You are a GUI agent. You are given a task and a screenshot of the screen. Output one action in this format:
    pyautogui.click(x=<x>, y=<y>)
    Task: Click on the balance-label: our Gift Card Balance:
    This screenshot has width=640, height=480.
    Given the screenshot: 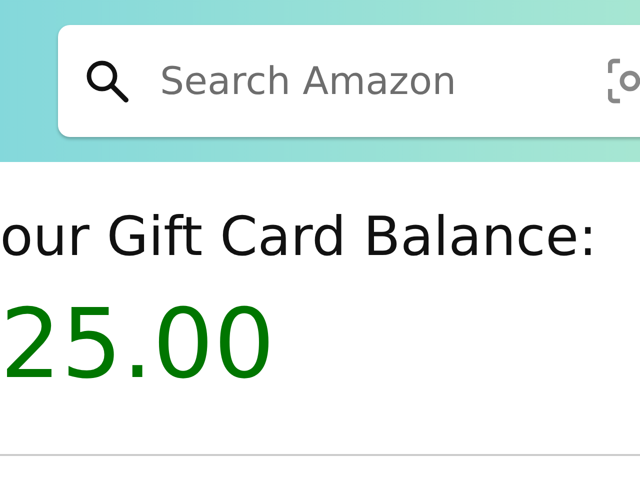 What is the action you would take?
    pyautogui.click(x=299, y=237)
    